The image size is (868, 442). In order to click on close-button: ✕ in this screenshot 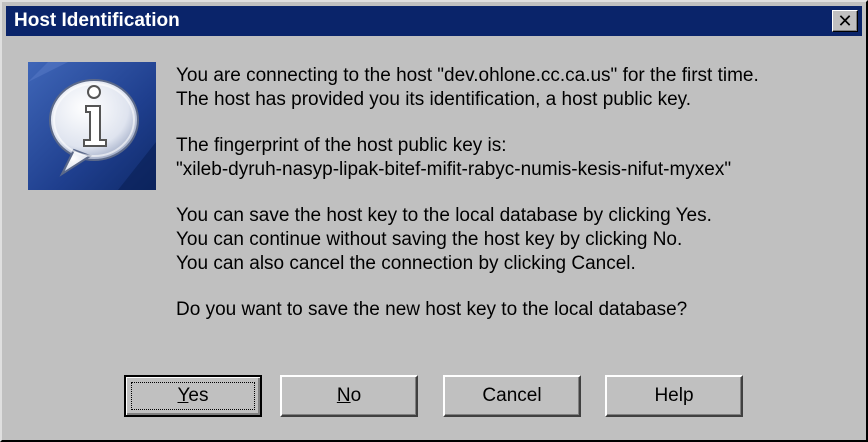, I will do `click(845, 21)`.